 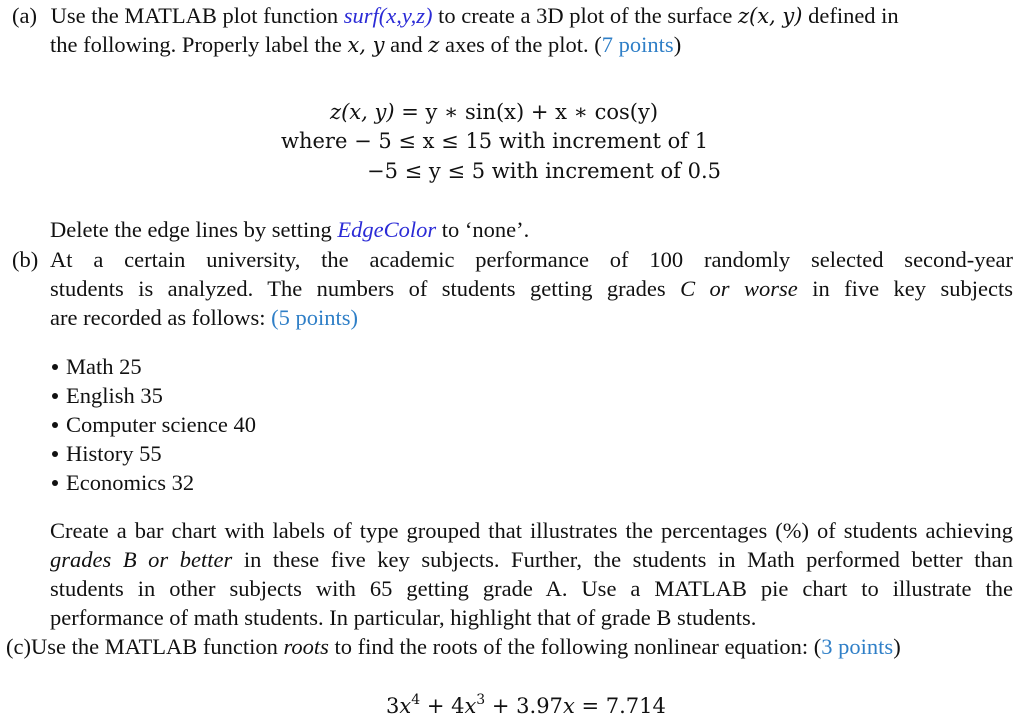 I want to click on surface-ref: z(x, y), so click(x=770, y=16).